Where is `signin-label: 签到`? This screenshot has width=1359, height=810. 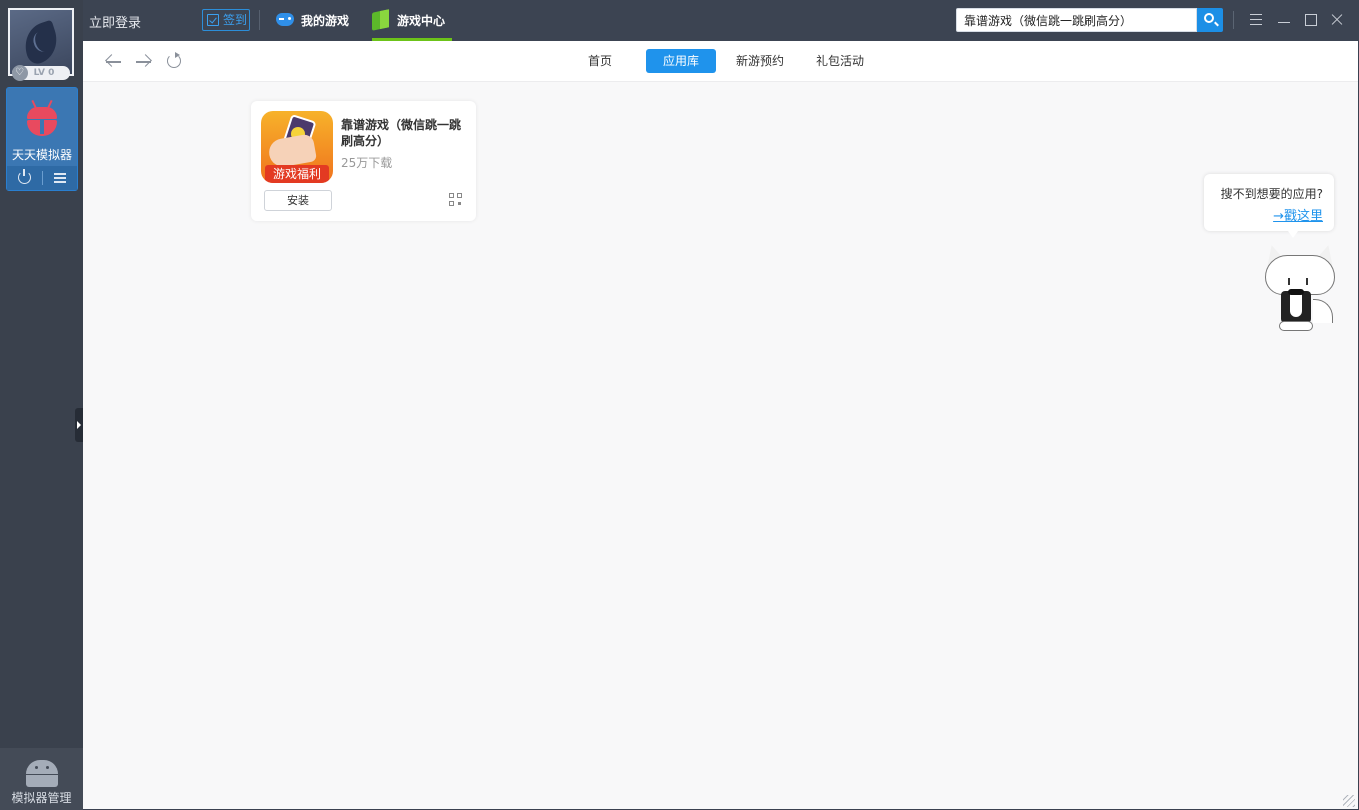 signin-label: 签到 is located at coordinates (235, 20).